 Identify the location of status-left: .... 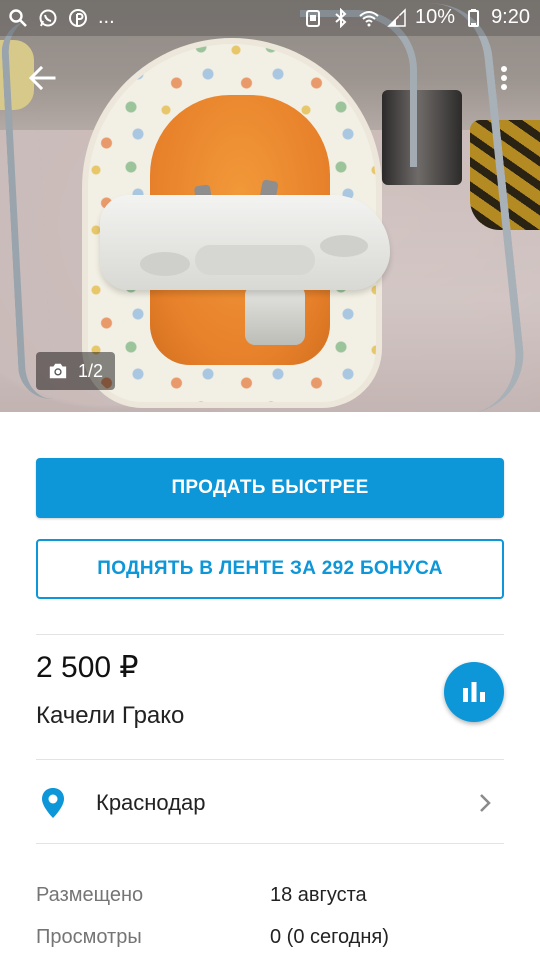
(61, 17).